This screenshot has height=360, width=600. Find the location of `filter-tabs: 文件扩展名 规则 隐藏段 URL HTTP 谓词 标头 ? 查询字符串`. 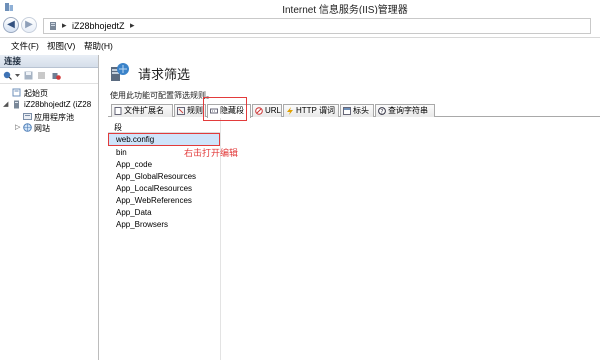

filter-tabs: 文件扩展名 规则 隐藏段 URL HTTP 谓词 标头 ? 查询字符串 is located at coordinates (354, 110).